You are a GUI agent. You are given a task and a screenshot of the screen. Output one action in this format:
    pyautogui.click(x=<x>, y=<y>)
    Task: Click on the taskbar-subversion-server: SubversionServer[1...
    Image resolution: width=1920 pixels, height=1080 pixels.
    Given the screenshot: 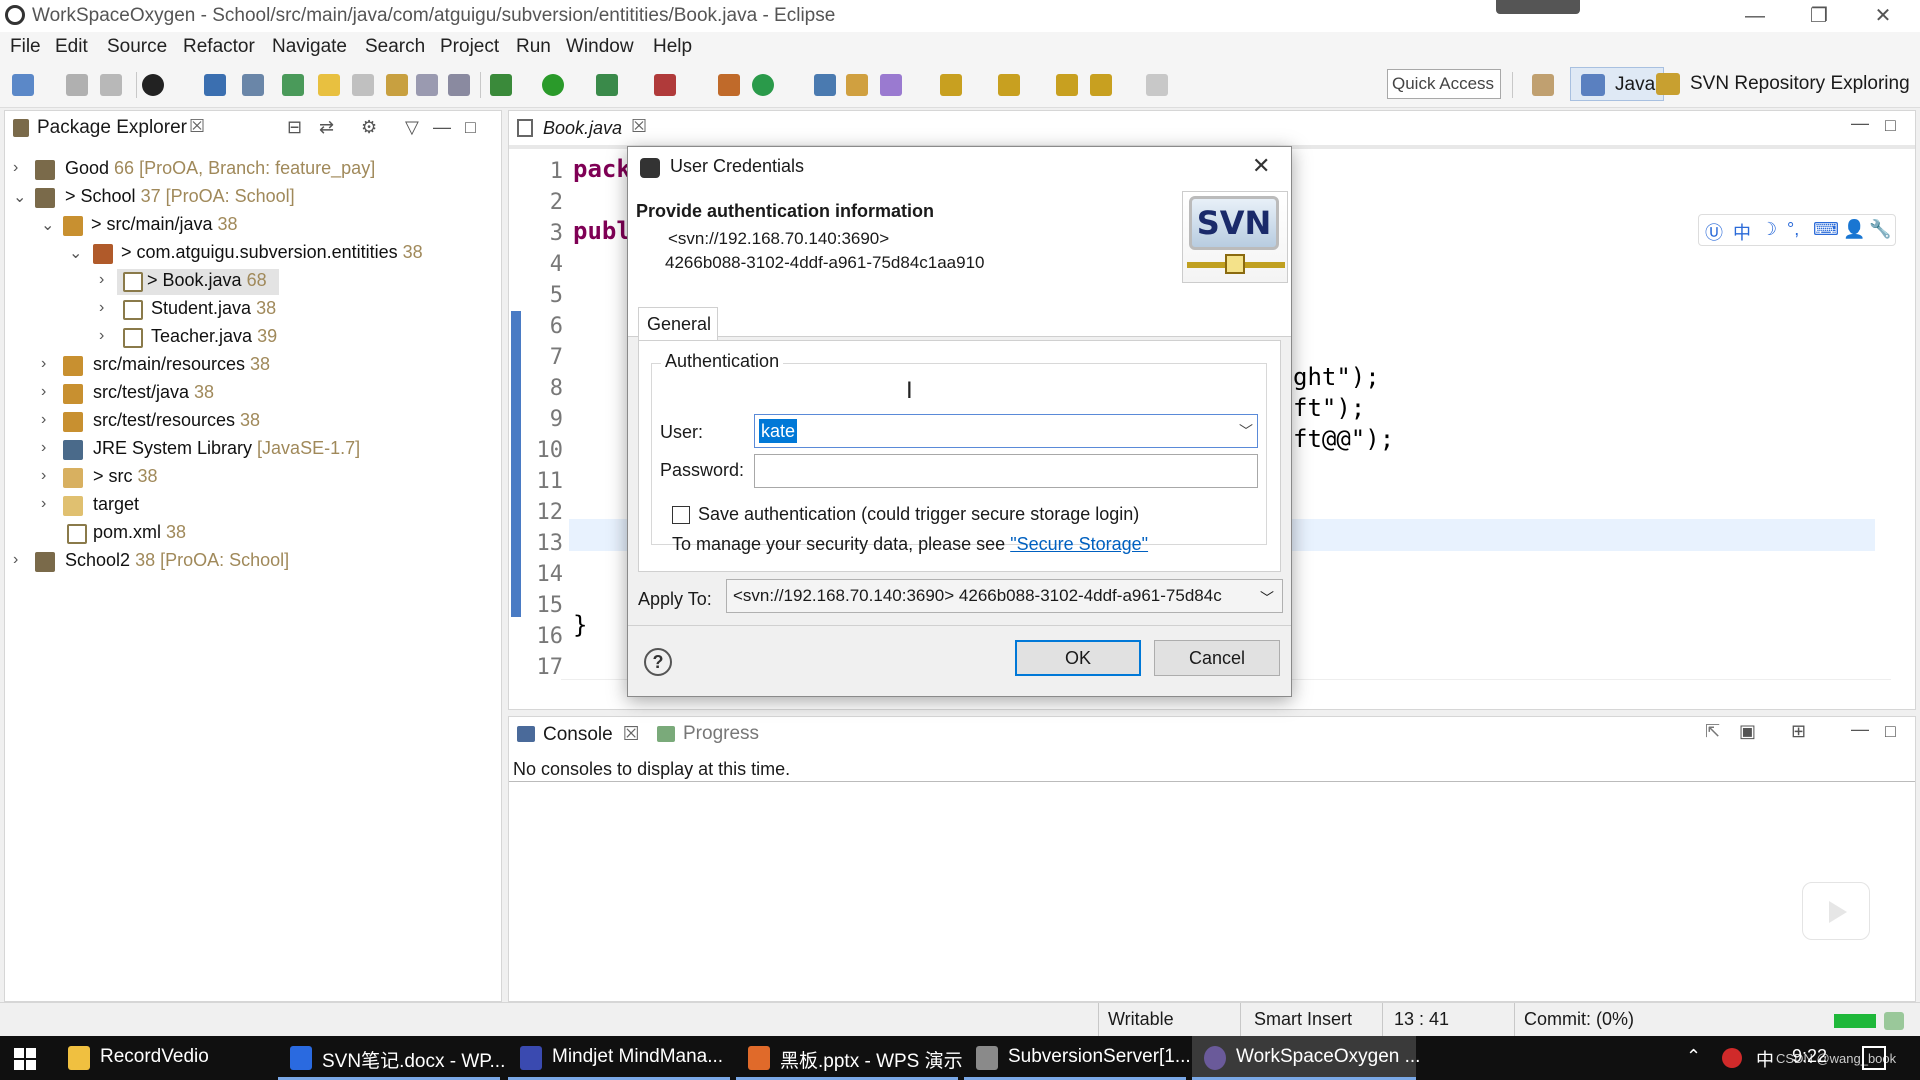 What is the action you would take?
    pyautogui.click(x=1077, y=1058)
    